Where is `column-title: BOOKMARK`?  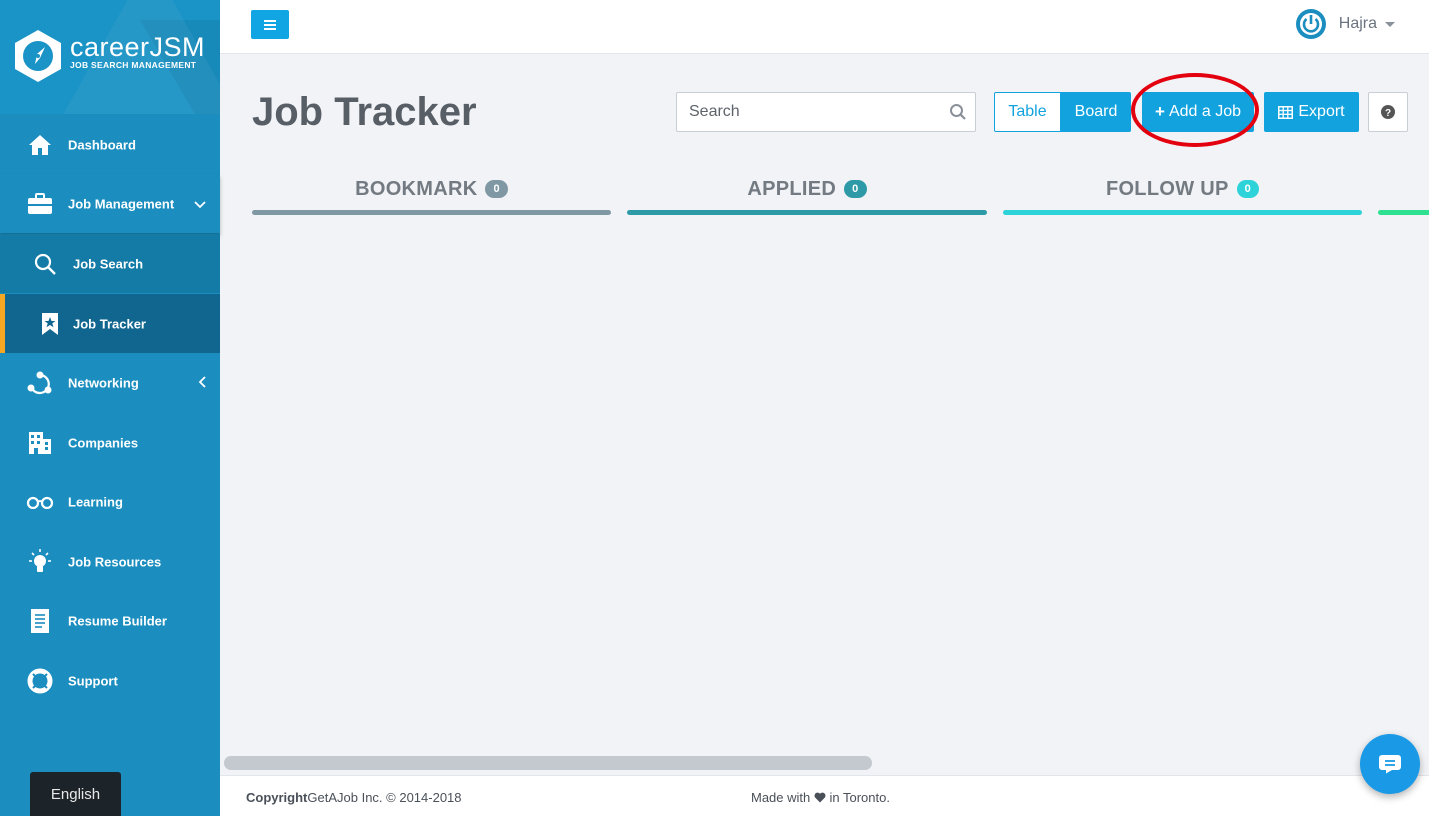
column-title: BOOKMARK is located at coordinates (416, 189).